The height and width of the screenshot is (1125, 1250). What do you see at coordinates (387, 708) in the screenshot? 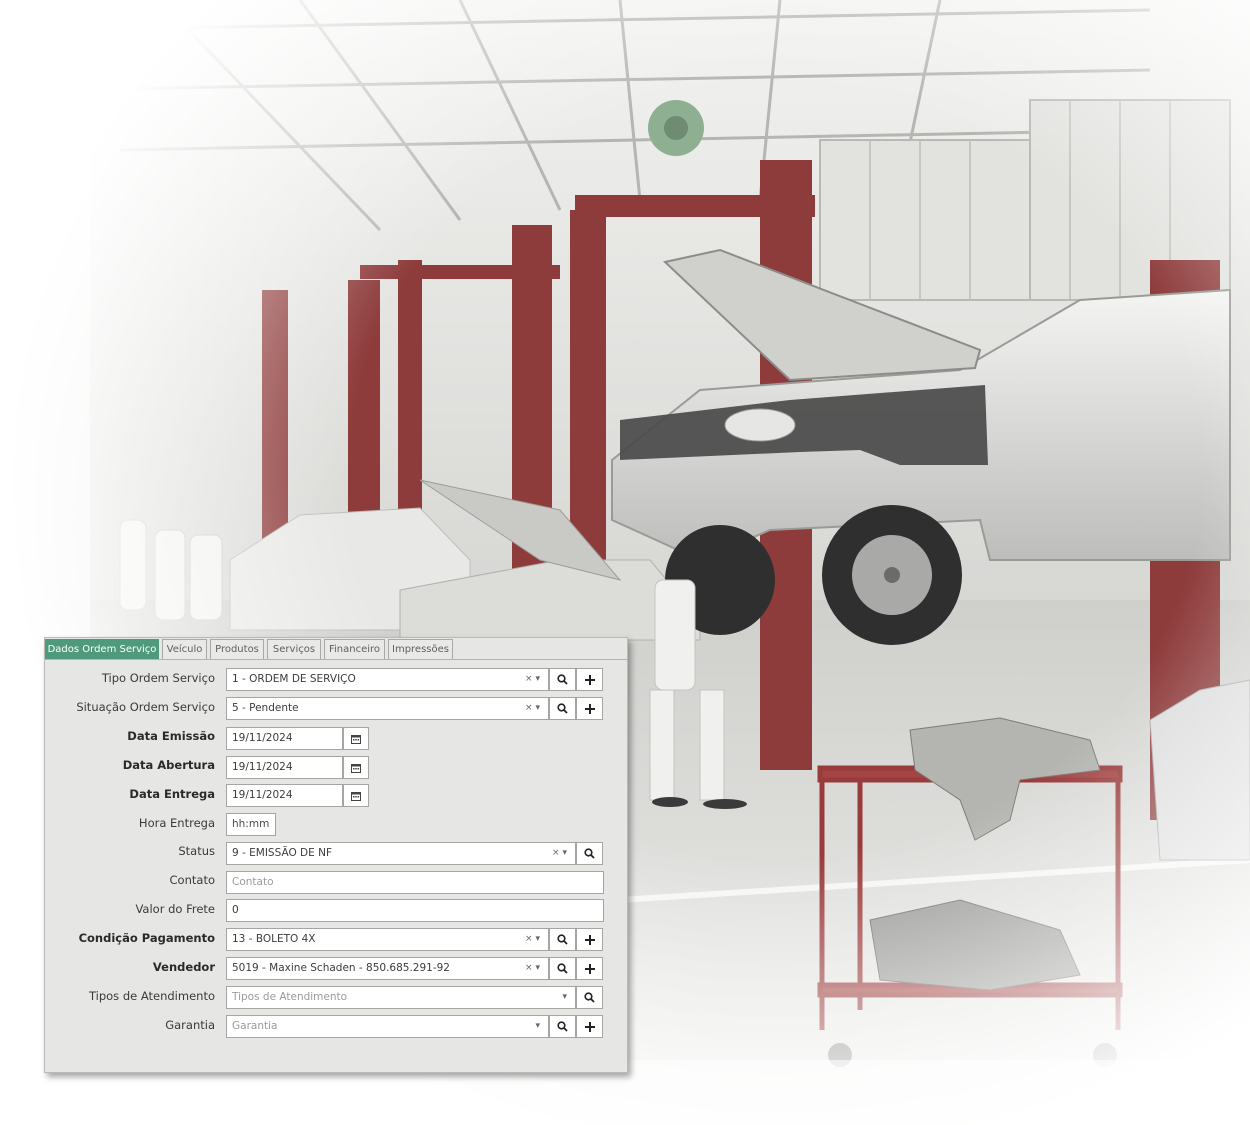
I see `situacao-ordem-select: 5 - Pendente × ▾` at bounding box center [387, 708].